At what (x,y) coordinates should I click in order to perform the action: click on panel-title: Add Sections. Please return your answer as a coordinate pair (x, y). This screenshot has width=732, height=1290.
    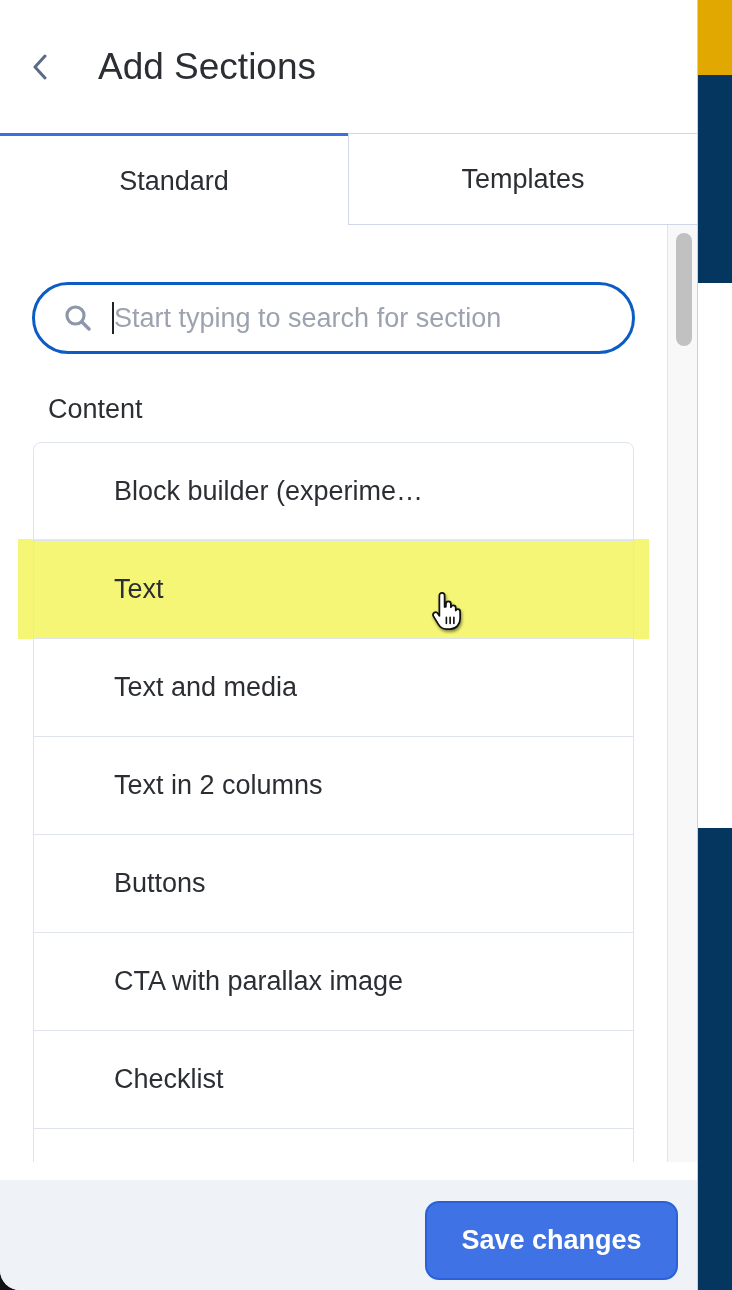
    Looking at the image, I should click on (207, 66).